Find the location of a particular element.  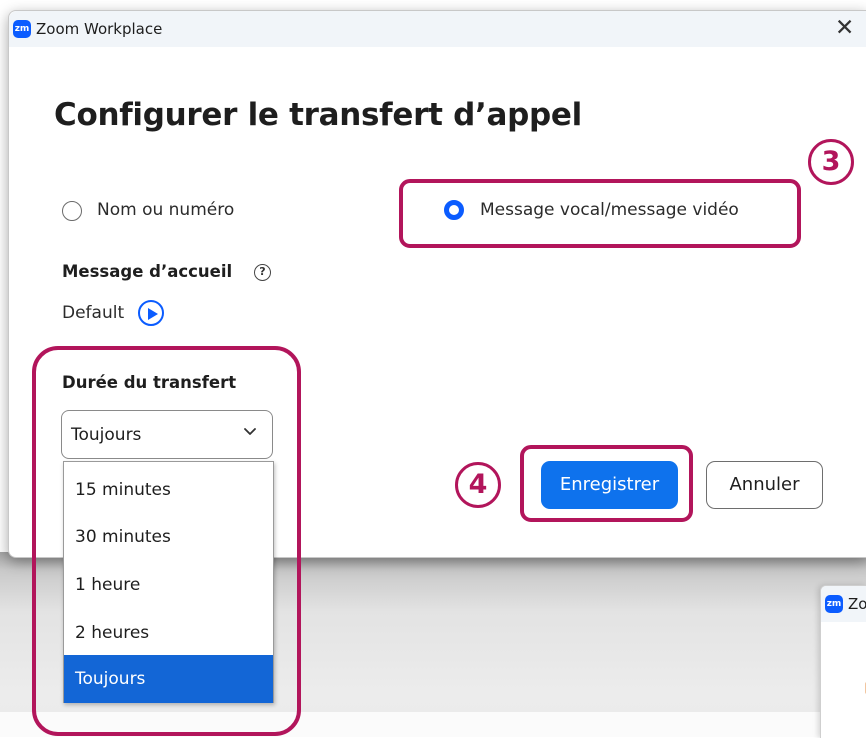

second-window-title: Zo is located at coordinates (857, 604).